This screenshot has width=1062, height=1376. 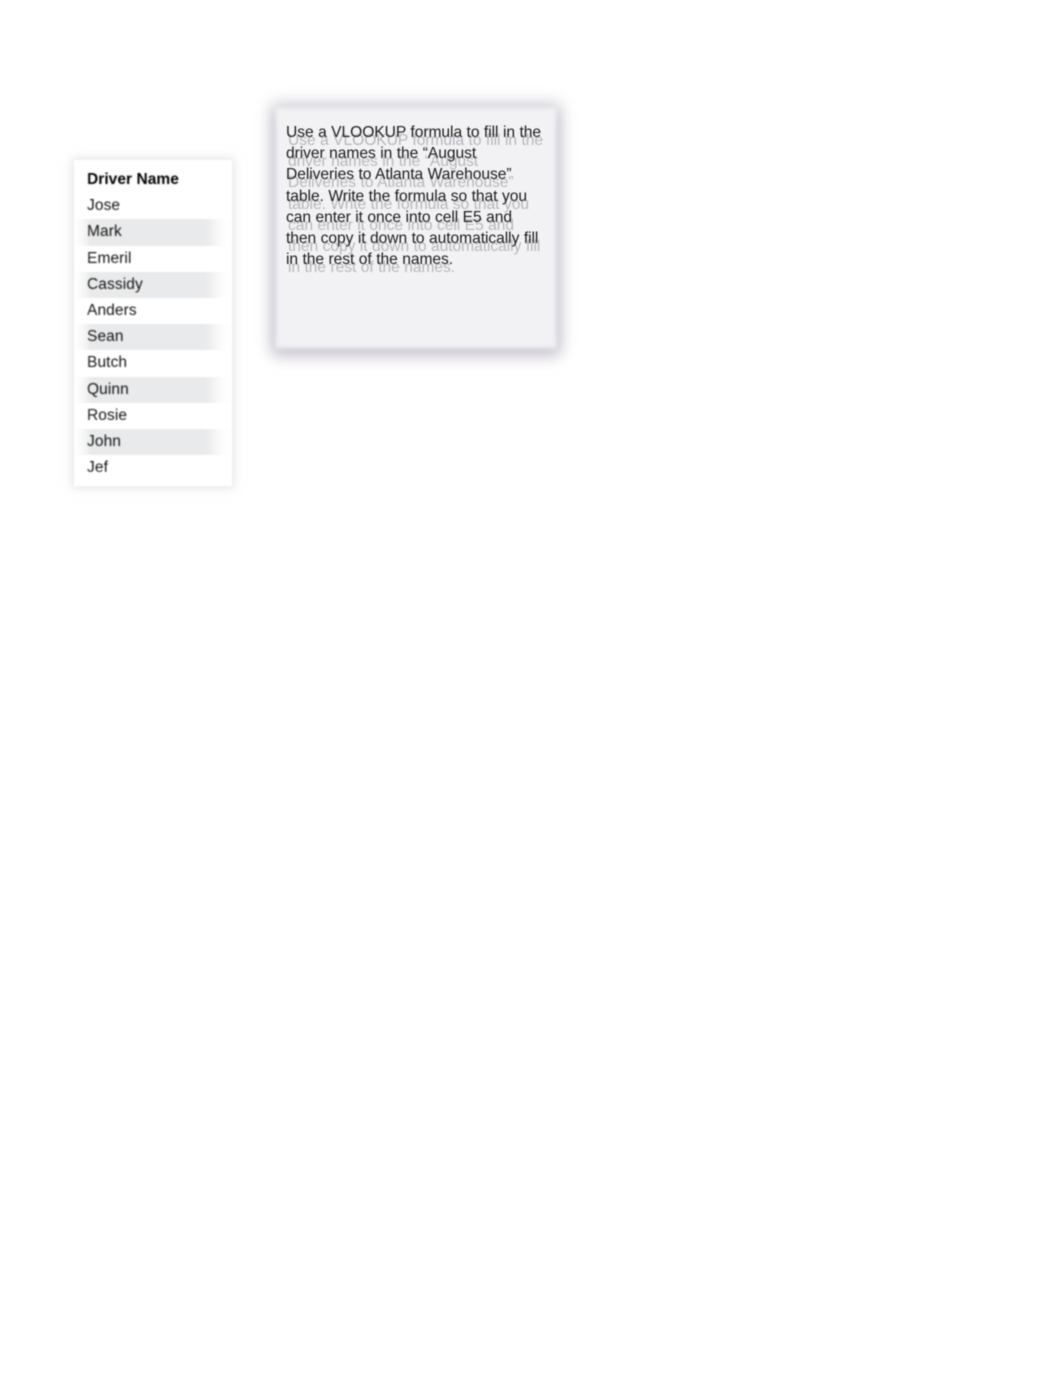 What do you see at coordinates (153, 232) in the screenshot?
I see `table-row: Mark` at bounding box center [153, 232].